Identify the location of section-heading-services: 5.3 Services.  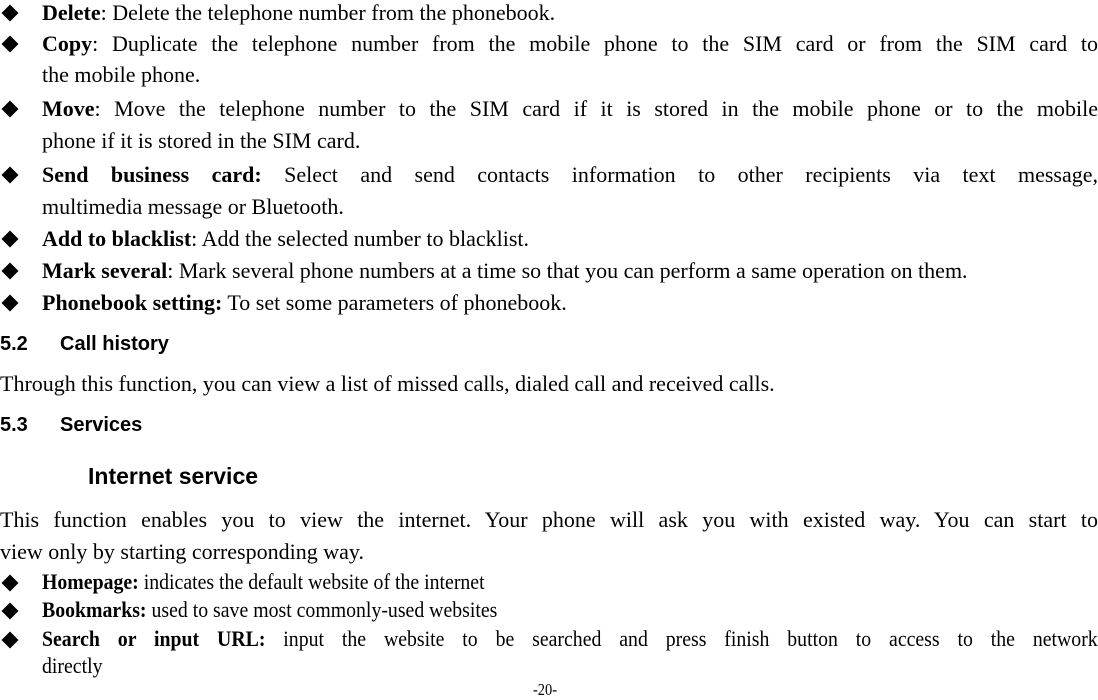
(71, 425).